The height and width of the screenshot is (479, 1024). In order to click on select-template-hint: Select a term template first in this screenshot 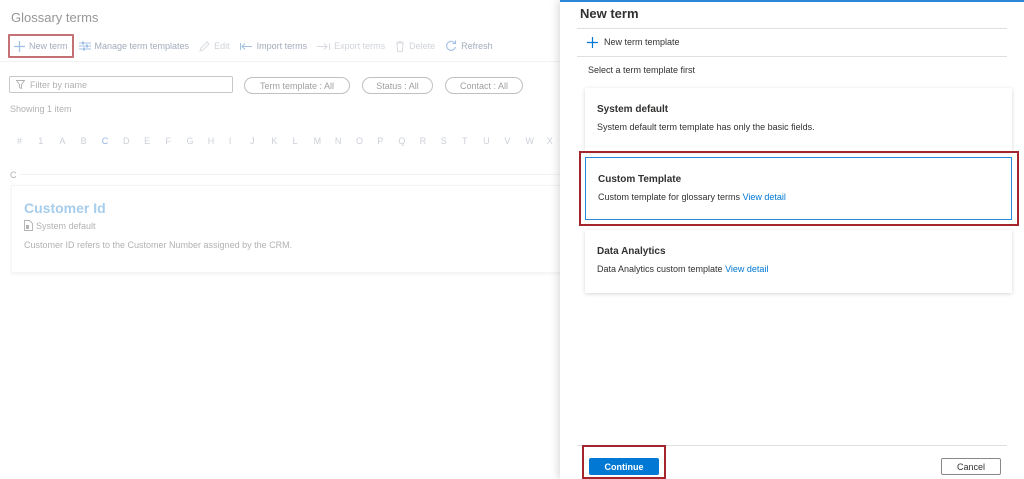, I will do `click(642, 70)`.